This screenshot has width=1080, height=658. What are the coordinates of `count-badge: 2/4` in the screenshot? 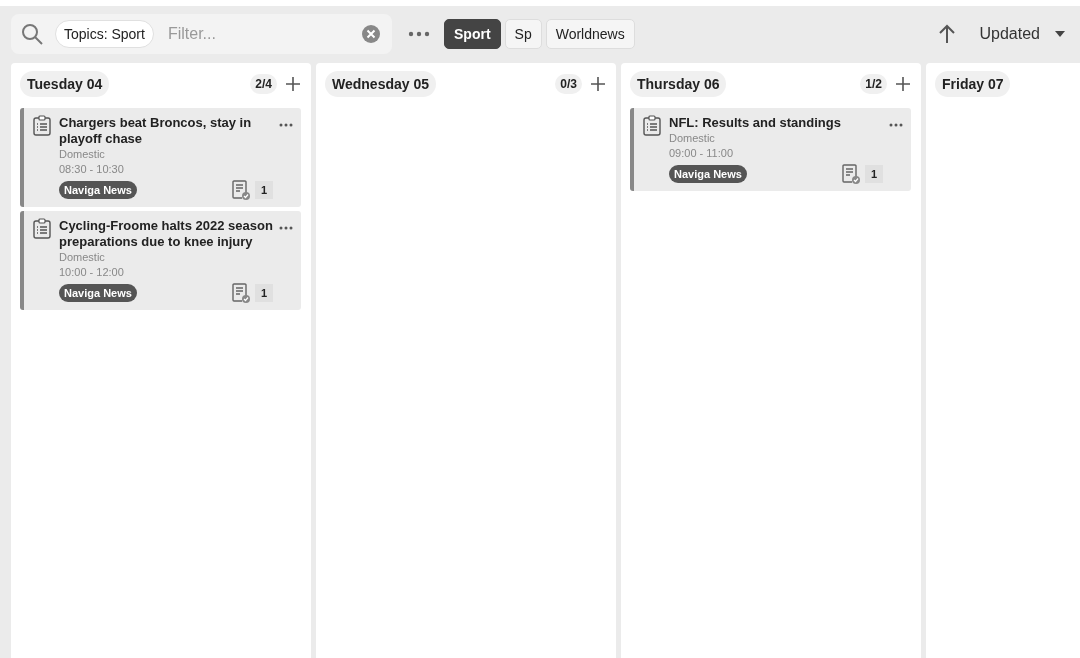 It's located at (263, 84).